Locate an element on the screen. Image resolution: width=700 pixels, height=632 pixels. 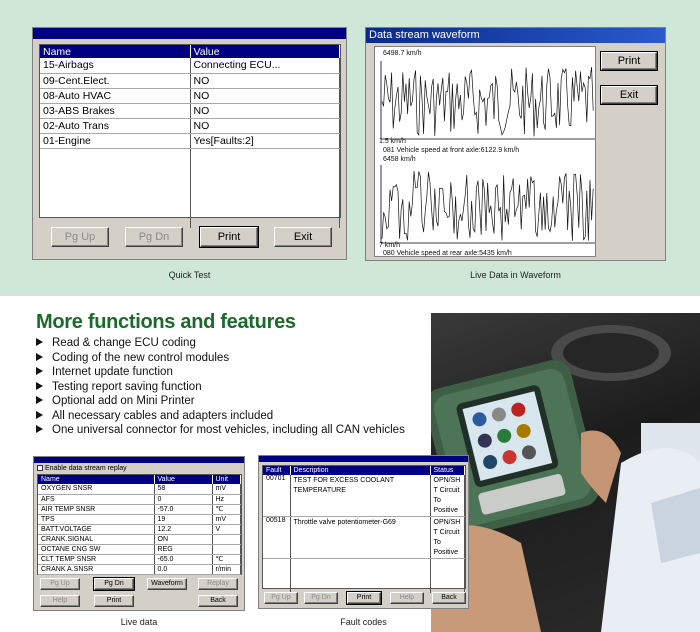
waveform-exit-button: Exit is located at coordinates (629, 95).